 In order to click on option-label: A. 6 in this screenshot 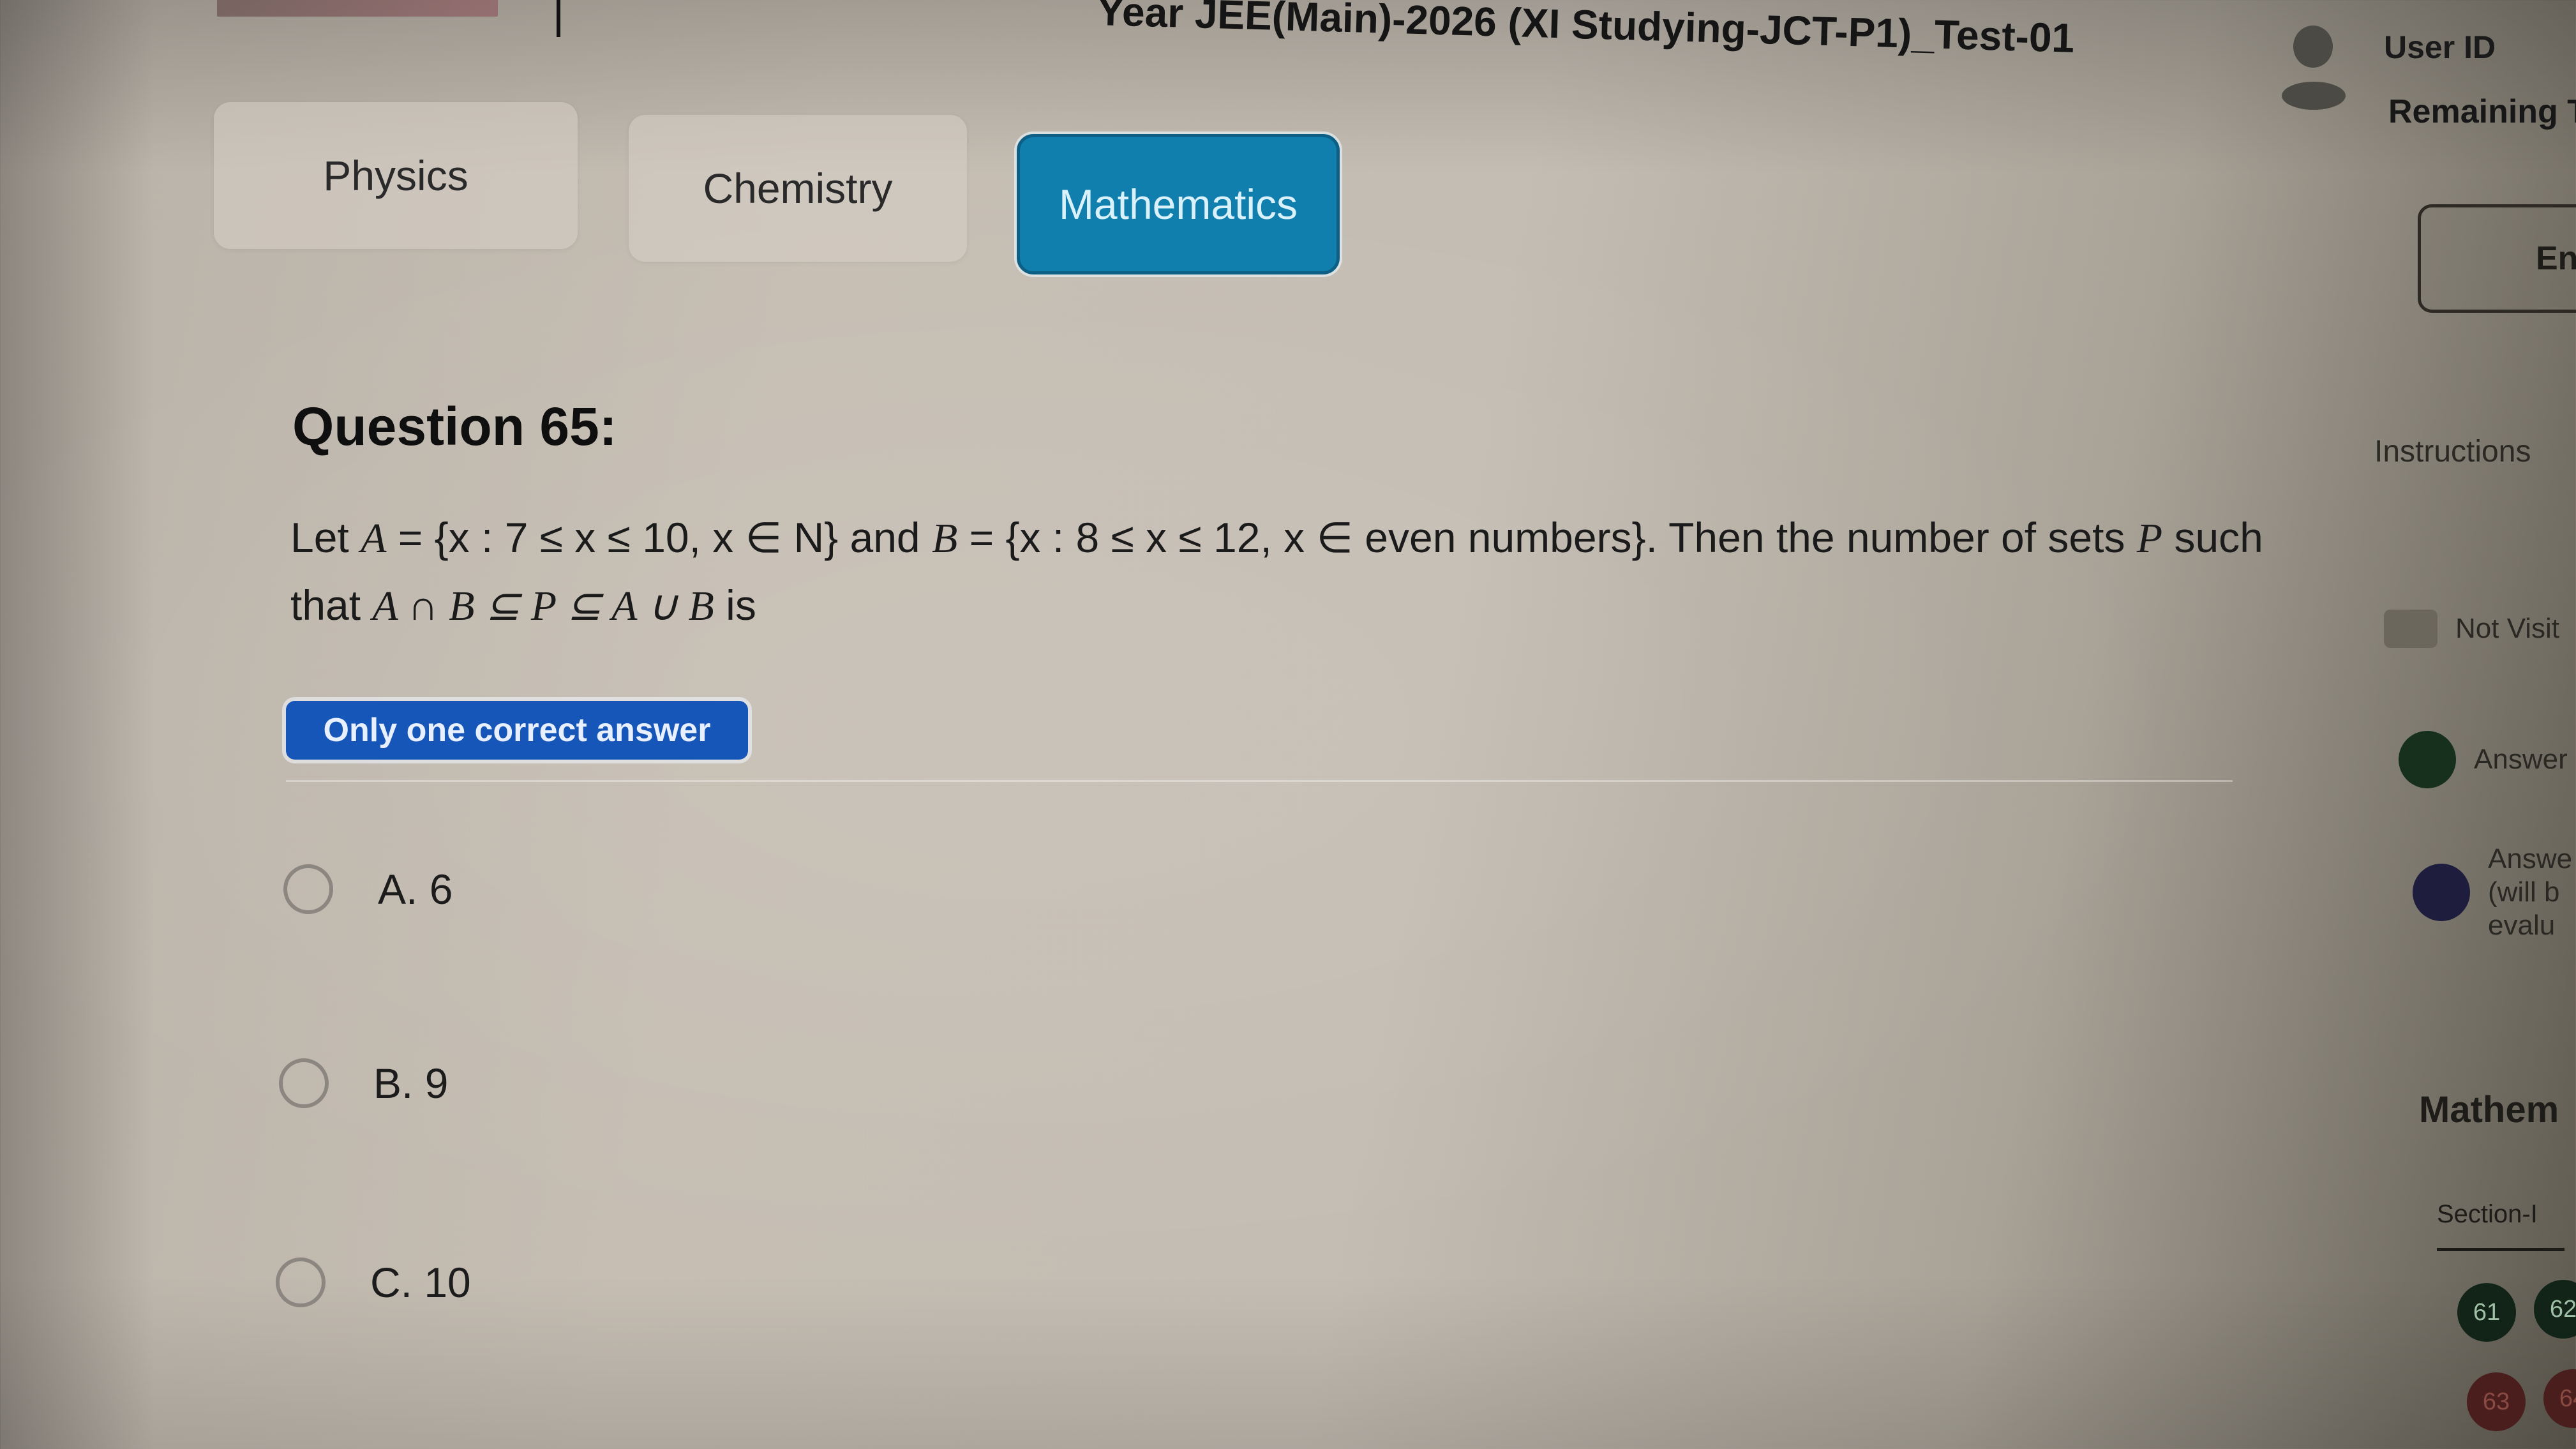, I will do `click(415, 890)`.